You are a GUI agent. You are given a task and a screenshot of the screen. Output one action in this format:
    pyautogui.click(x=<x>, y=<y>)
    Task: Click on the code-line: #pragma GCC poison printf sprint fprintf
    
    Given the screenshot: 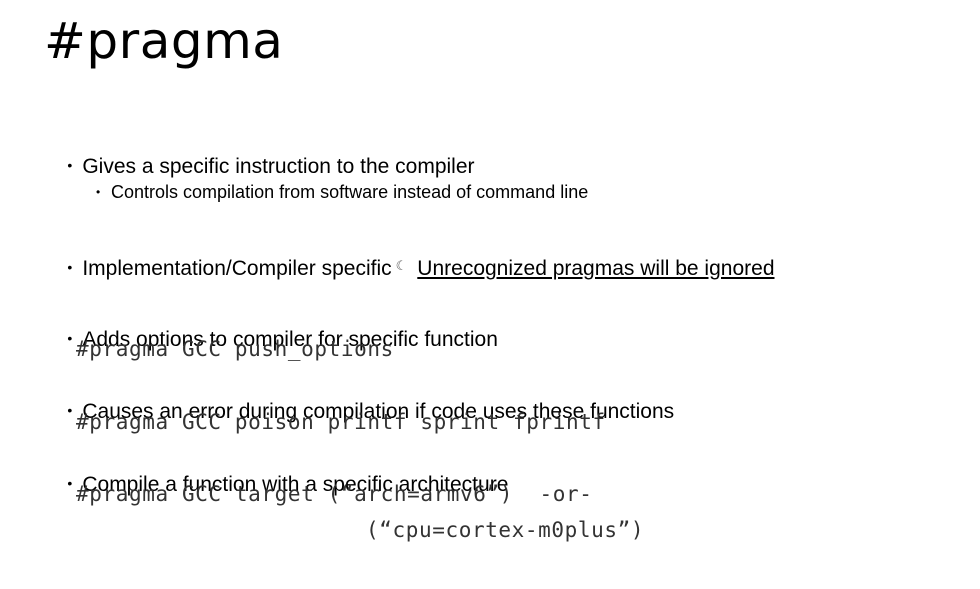 What is the action you would take?
    pyautogui.click(x=341, y=422)
    